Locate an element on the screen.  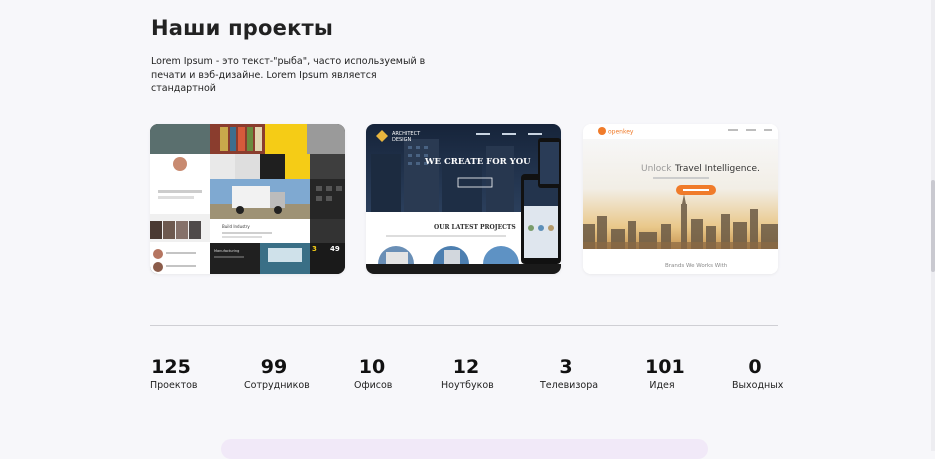
project-preview-industry: Build Industry Manufacturing 3 49 is located at coordinates (247, 199).